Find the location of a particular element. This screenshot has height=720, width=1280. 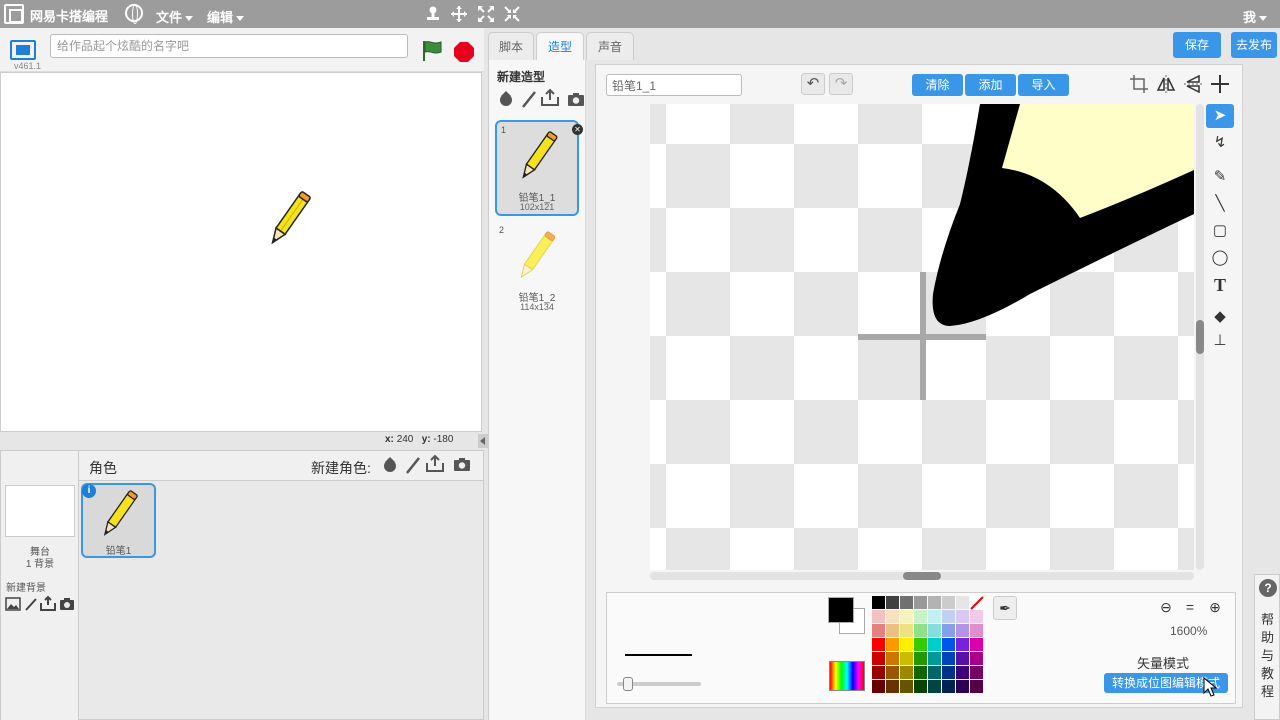

stage-thumbnail is located at coordinates (40, 511).